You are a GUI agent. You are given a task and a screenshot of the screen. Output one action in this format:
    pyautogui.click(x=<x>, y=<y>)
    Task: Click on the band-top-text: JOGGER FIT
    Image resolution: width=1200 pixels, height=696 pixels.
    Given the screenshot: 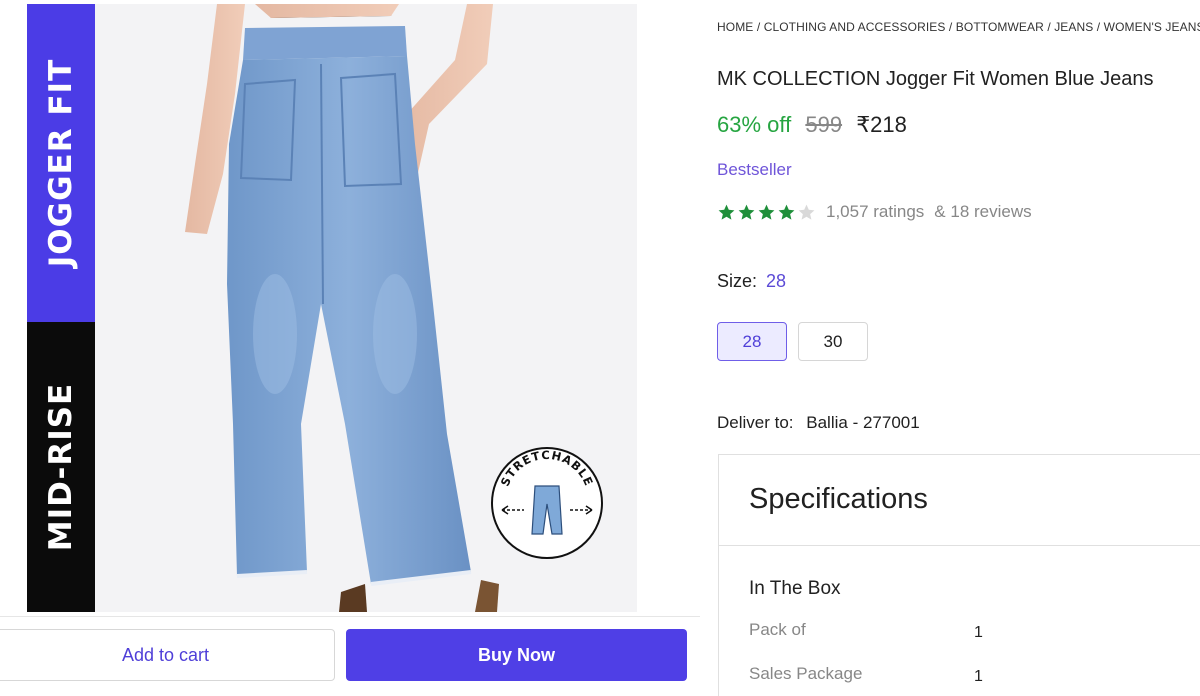 What is the action you would take?
    pyautogui.click(x=61, y=163)
    